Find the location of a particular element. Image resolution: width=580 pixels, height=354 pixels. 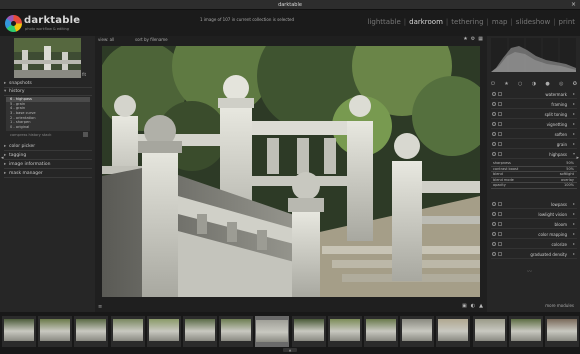

view-tethering: tethering is located at coordinates (467, 22).